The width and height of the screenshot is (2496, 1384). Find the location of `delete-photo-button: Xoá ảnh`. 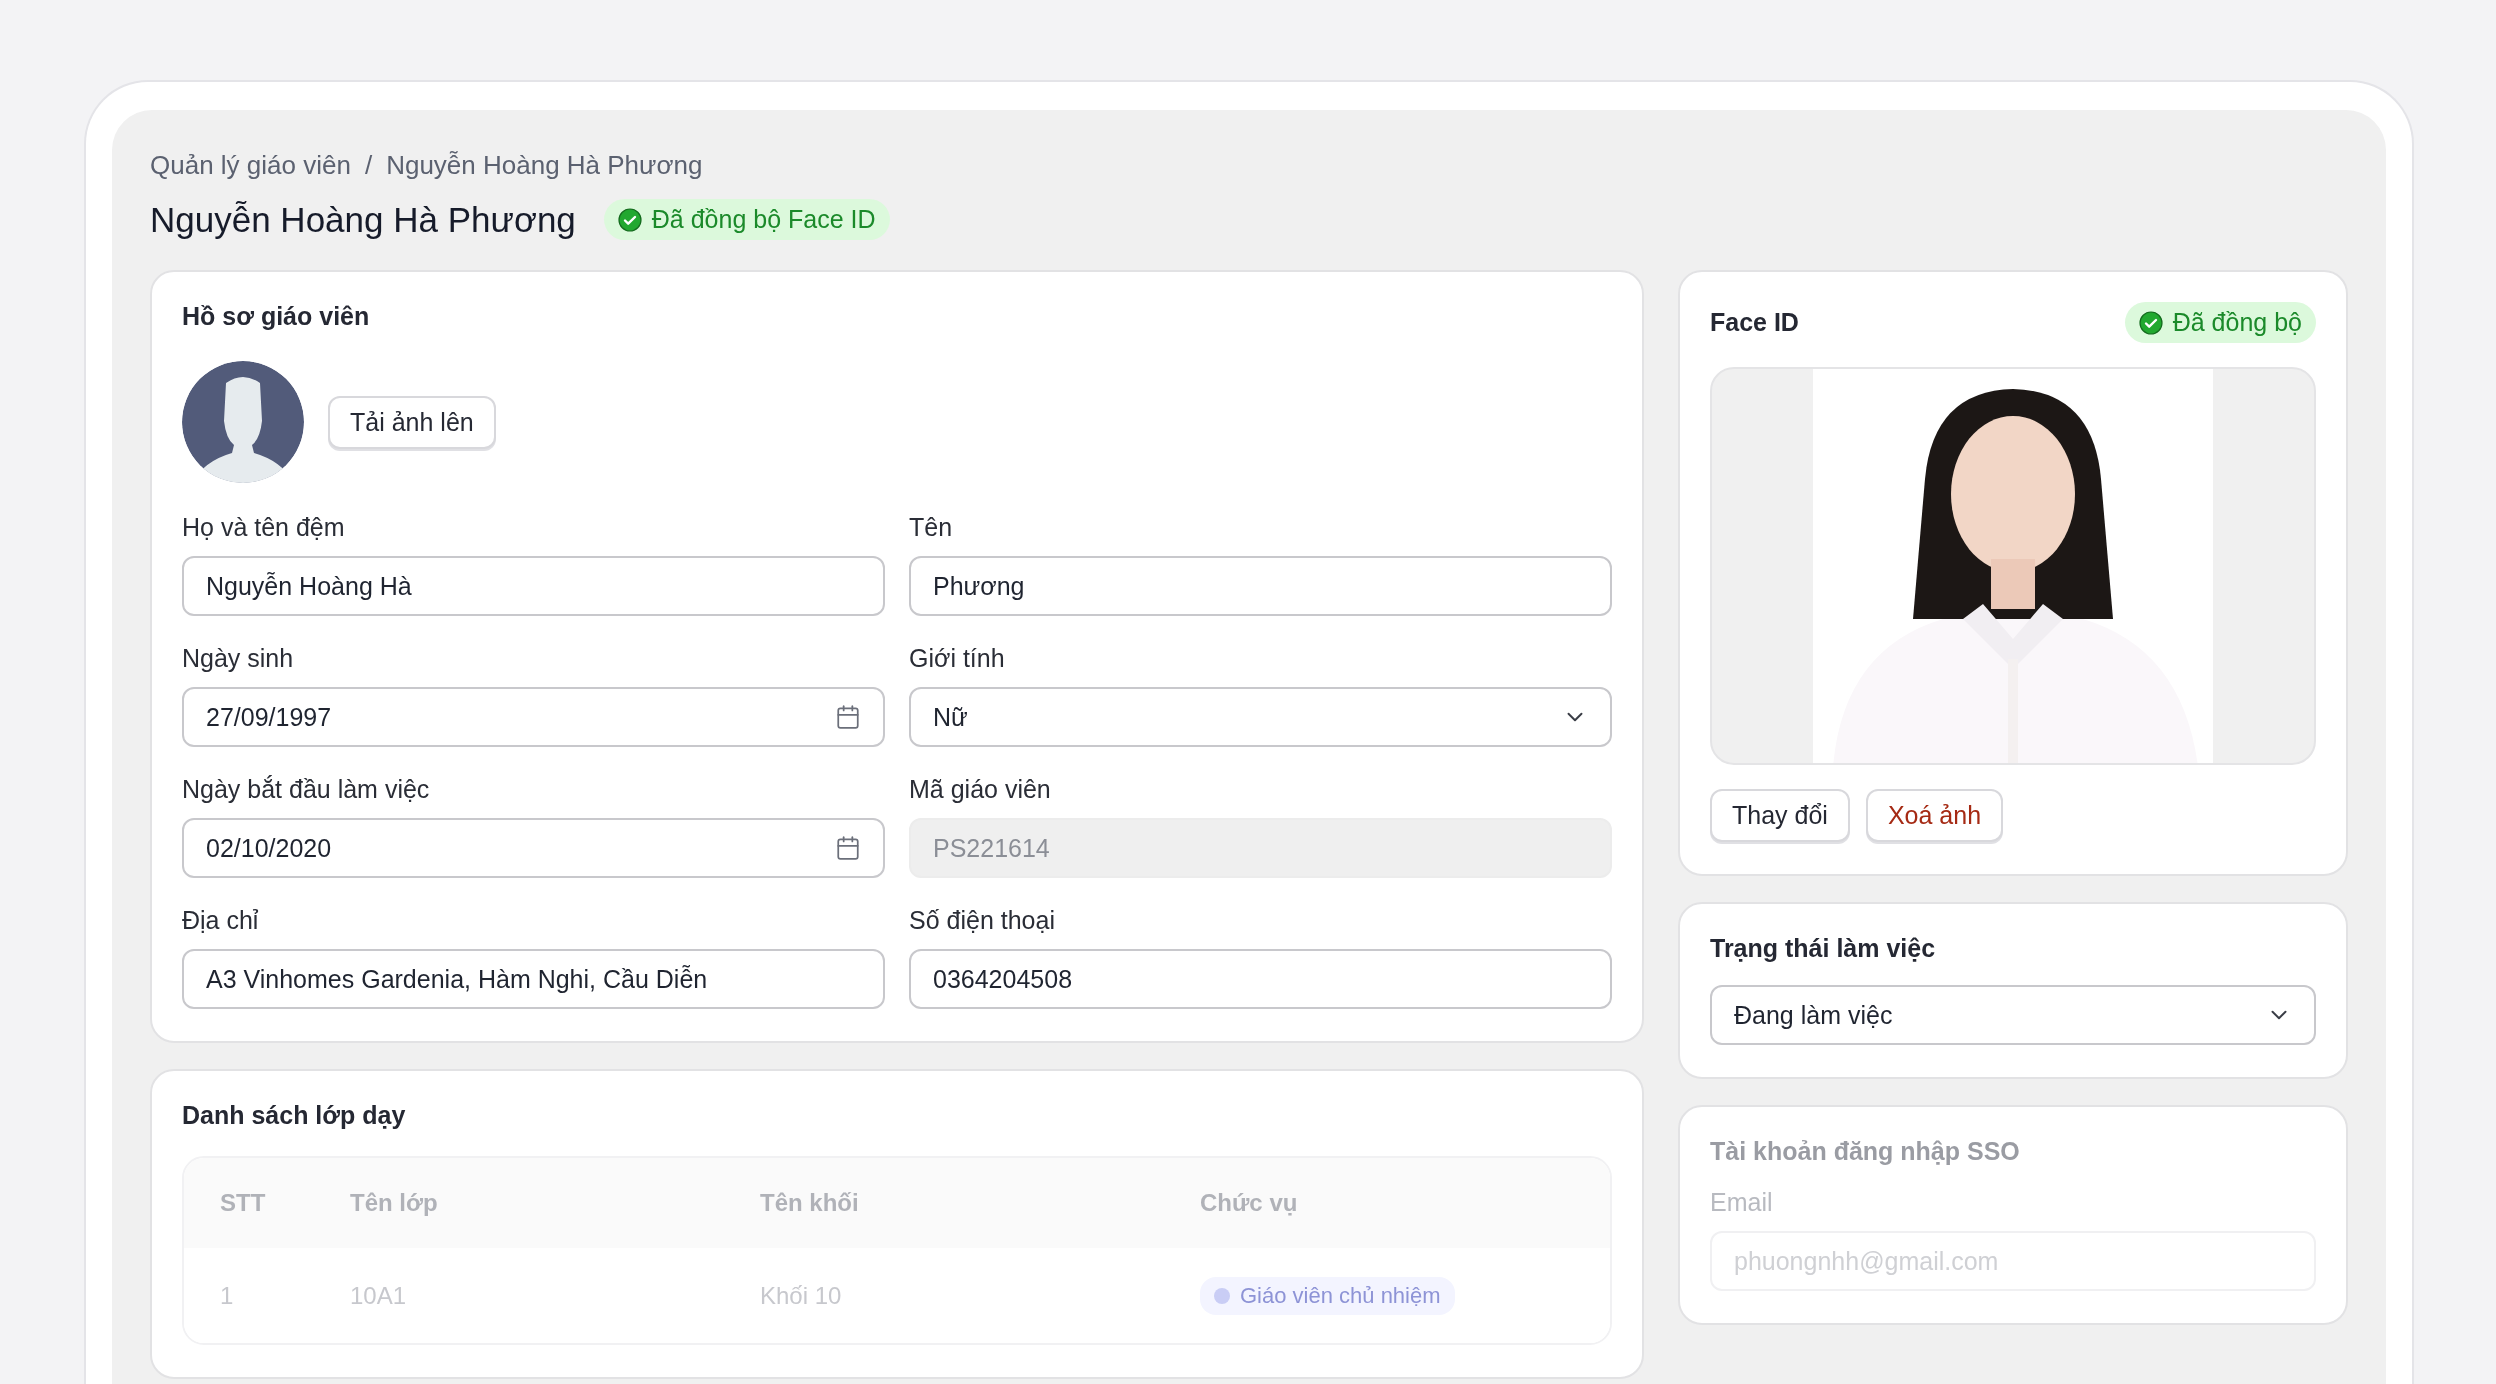

delete-photo-button: Xoá ảnh is located at coordinates (1934, 815).